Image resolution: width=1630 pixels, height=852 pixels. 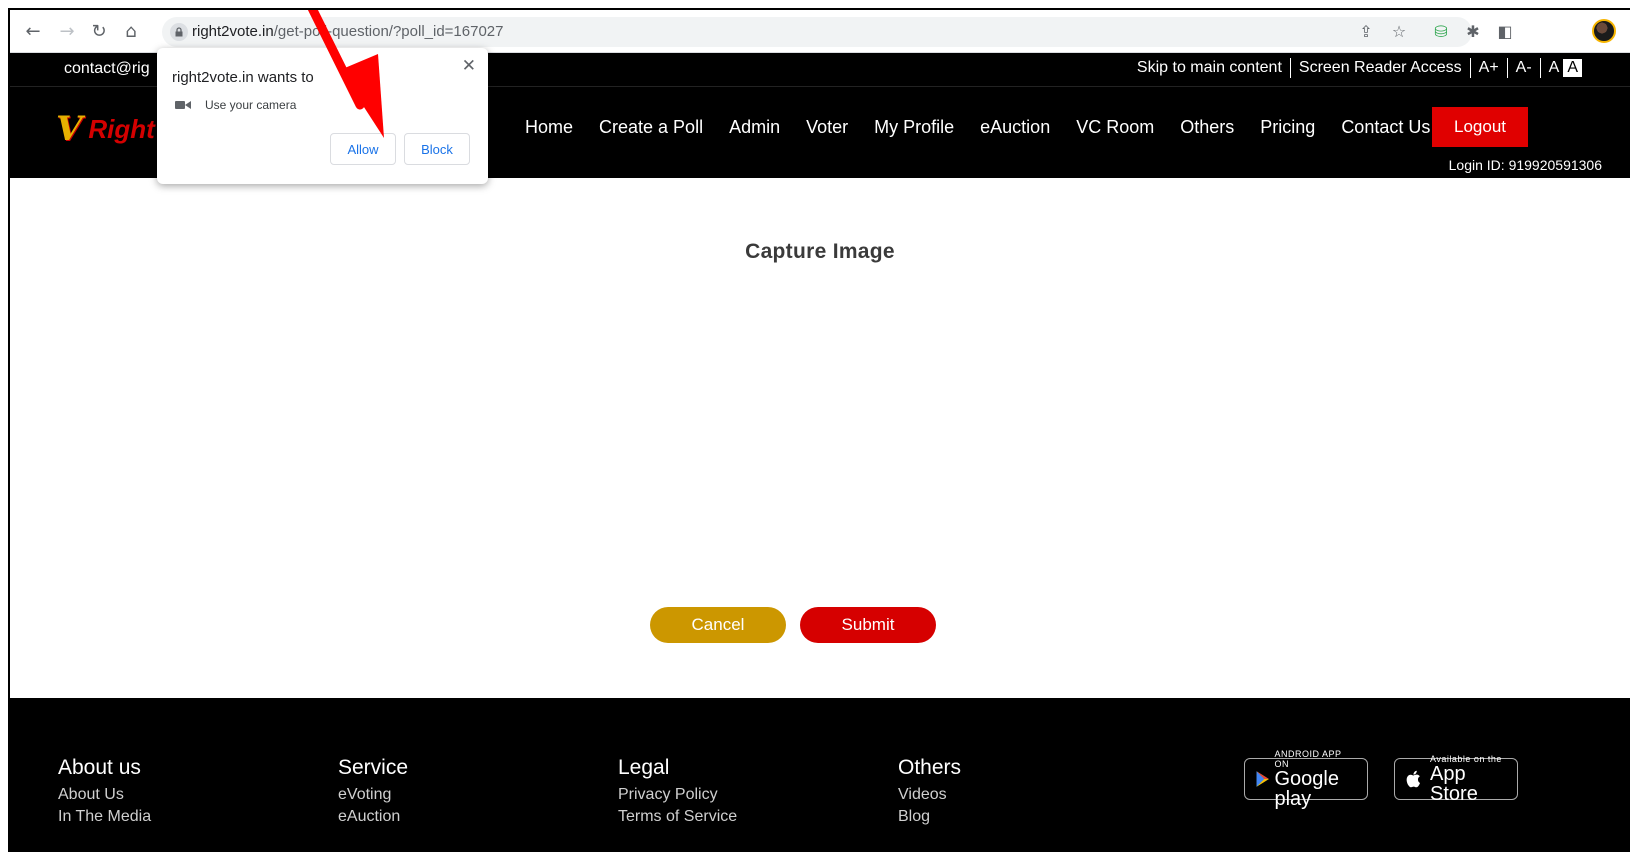 I want to click on footer-service-column: Service eVoting eAuction, so click(x=373, y=793).